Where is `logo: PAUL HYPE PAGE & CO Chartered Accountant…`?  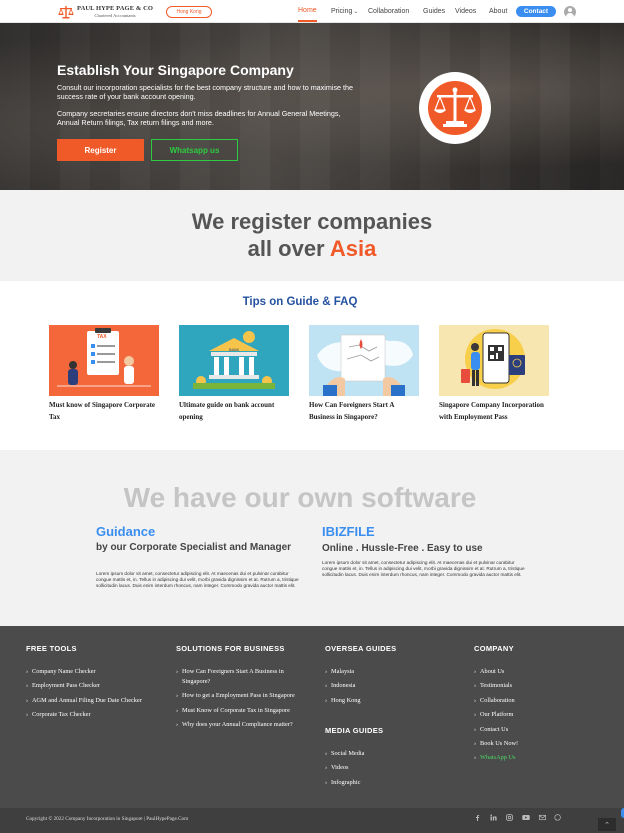
logo: PAUL HYPE PAGE & CO Chartered Accountant… is located at coordinates (105, 12).